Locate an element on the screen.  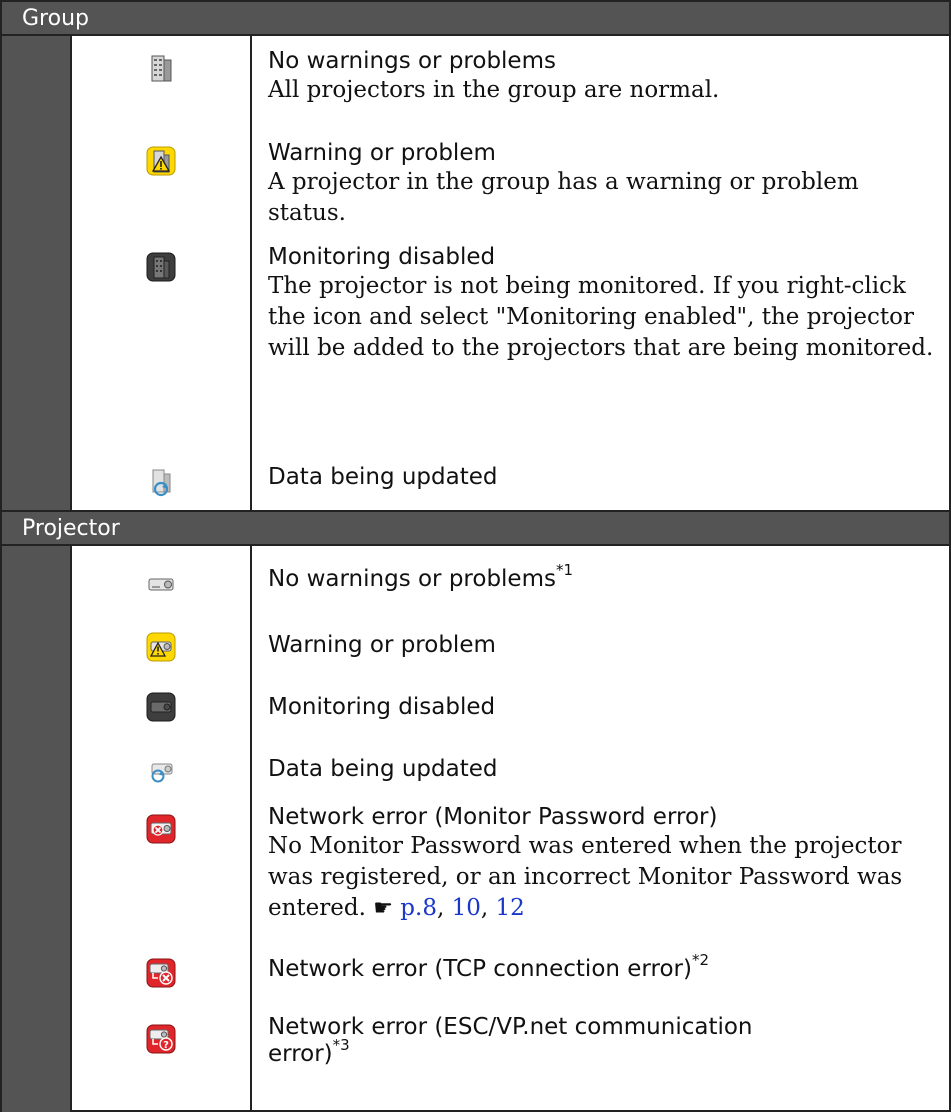
table-row: Network error (TCP connection error)*2 is located at coordinates (510, 972).